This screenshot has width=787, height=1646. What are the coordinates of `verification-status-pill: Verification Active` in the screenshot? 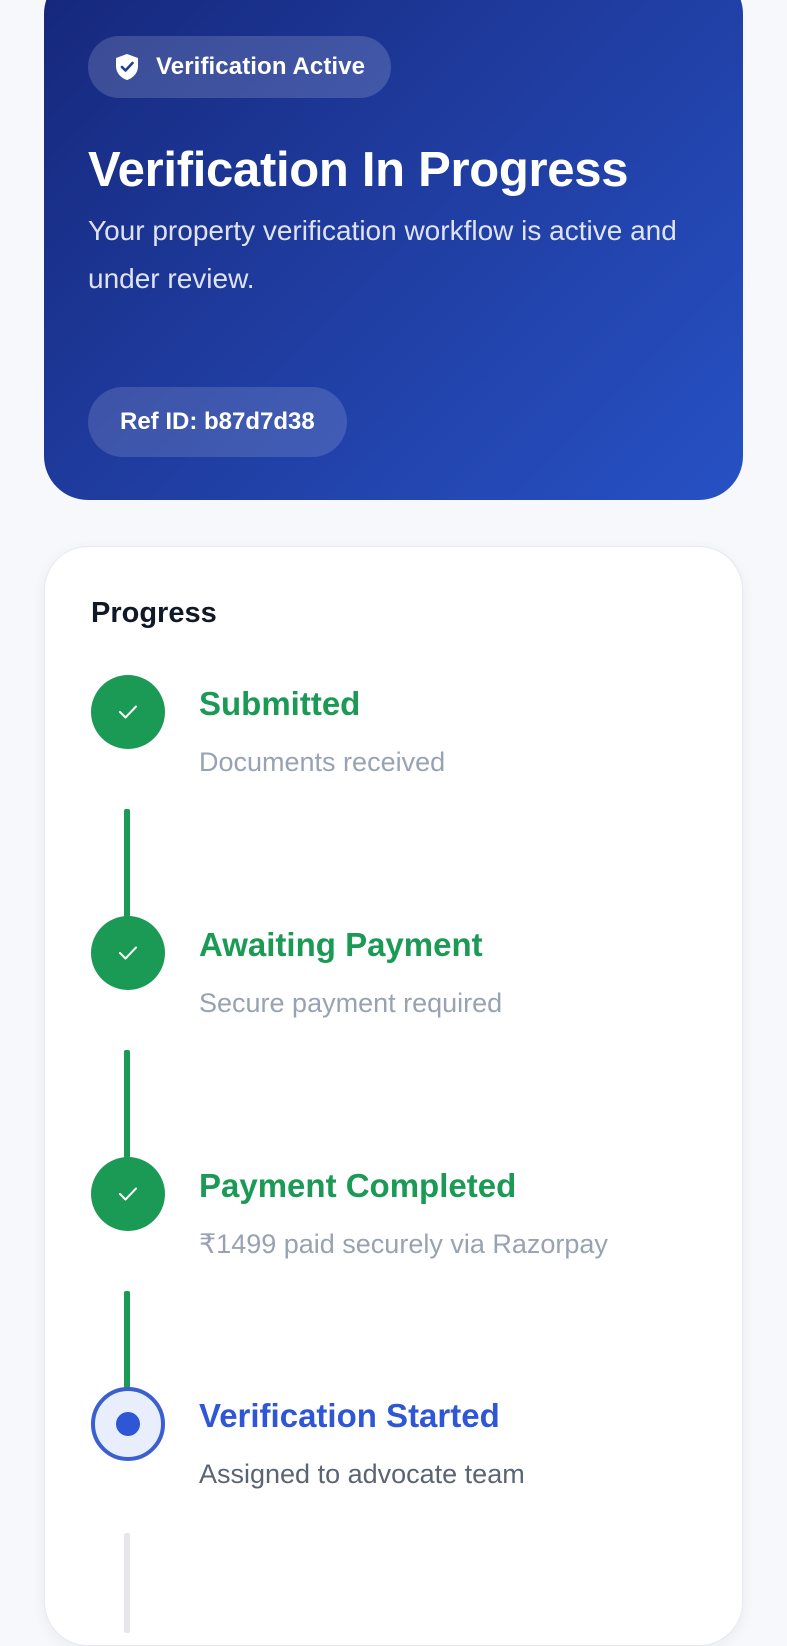 It's located at (240, 67).